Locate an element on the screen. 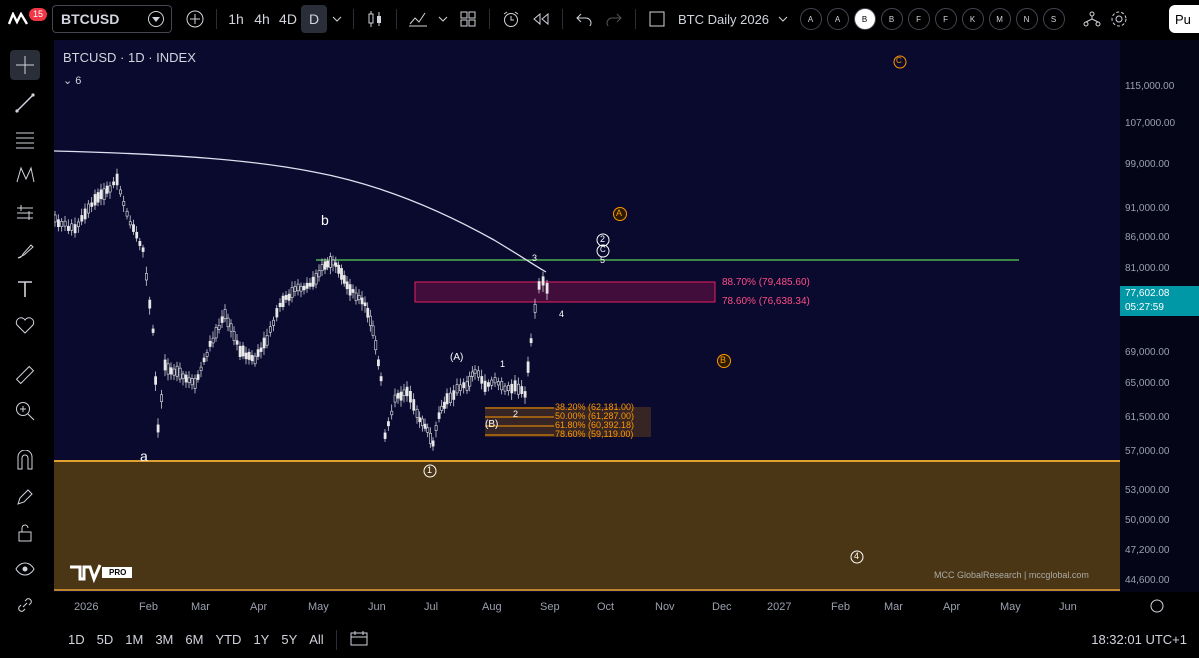  draw-mode-tool is located at coordinates (25, 497).